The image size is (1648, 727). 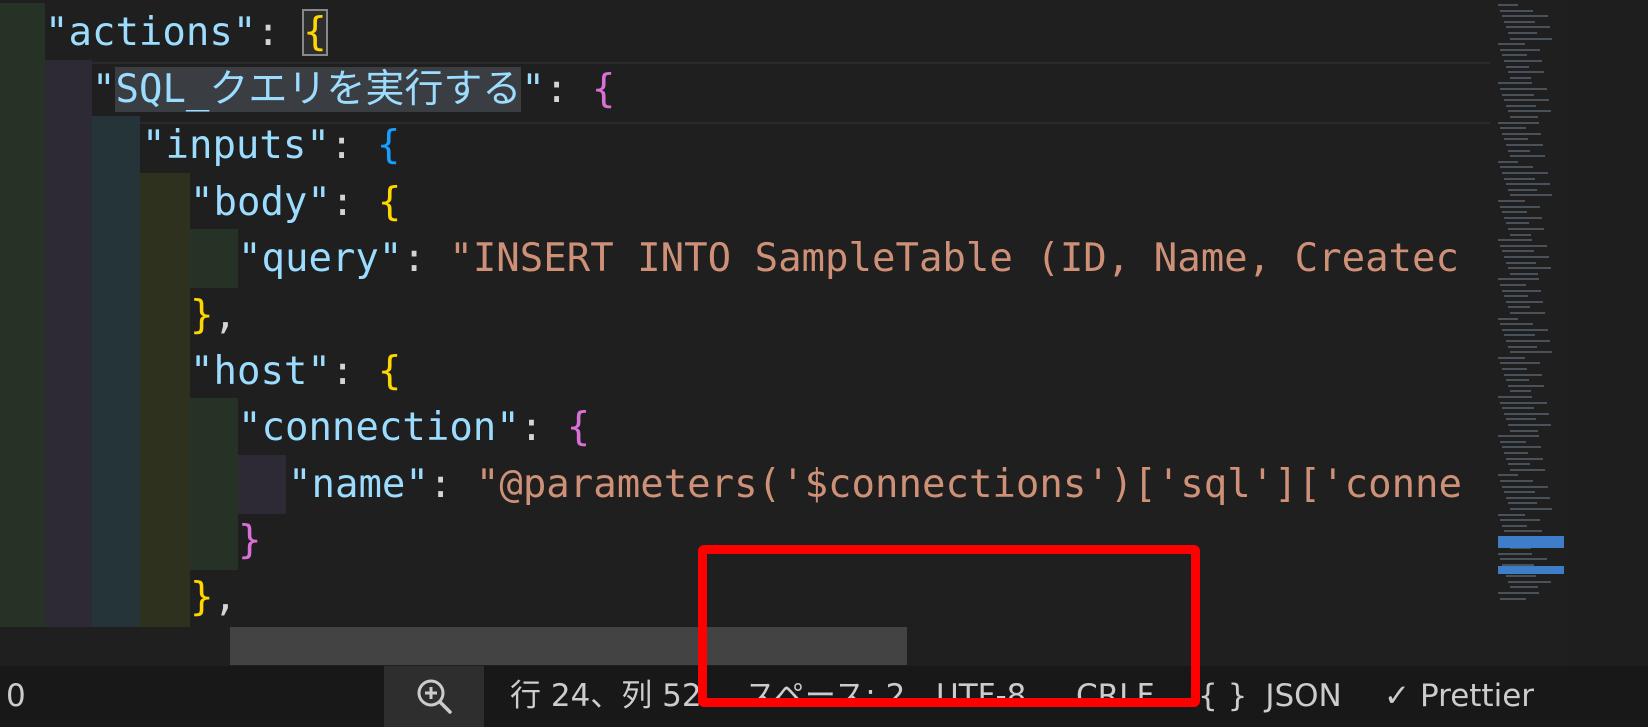 What do you see at coordinates (784, 89) in the screenshot?
I see `code-line: "SQL_クエリを実行する": {` at bounding box center [784, 89].